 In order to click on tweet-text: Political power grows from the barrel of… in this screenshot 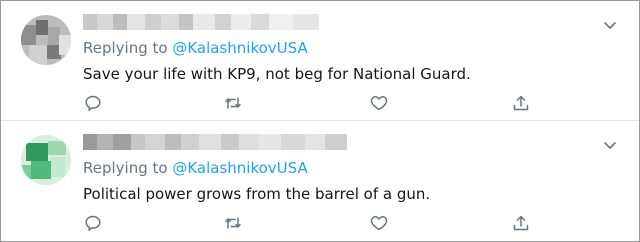, I will do `click(257, 194)`.